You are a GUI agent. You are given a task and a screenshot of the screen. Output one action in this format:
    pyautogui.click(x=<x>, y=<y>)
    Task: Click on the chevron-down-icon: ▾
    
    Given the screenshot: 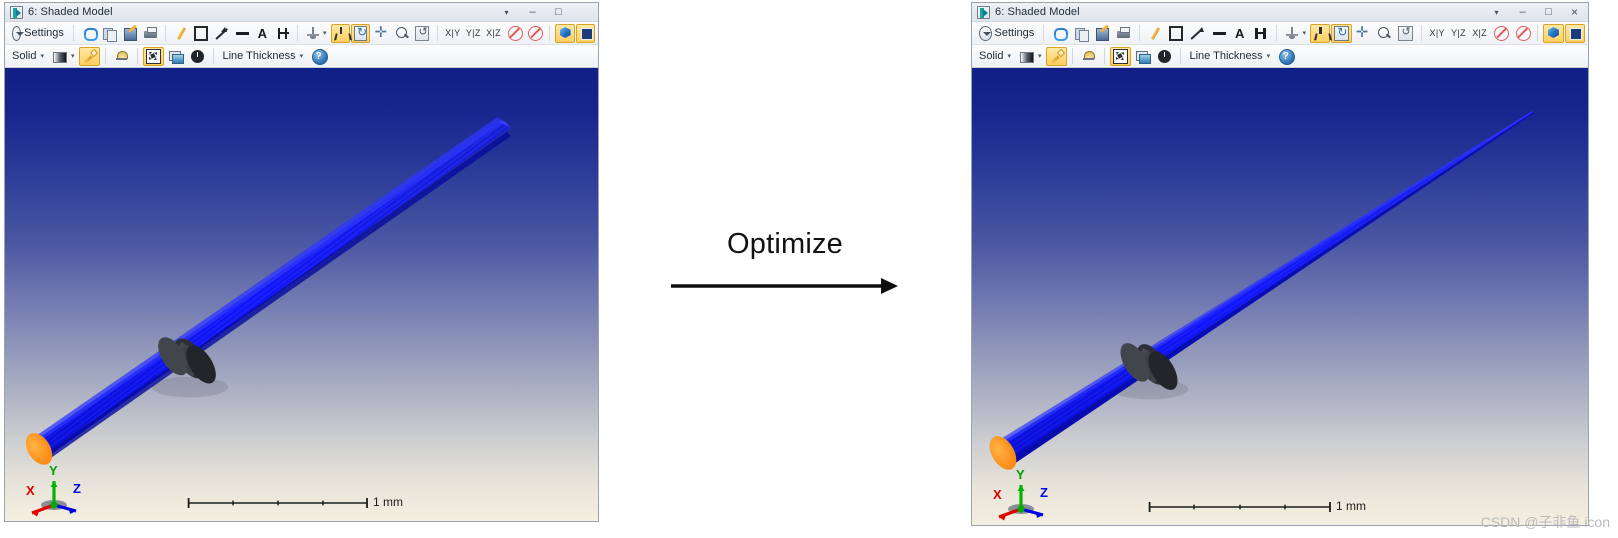 What is the action you would take?
    pyautogui.click(x=42, y=56)
    